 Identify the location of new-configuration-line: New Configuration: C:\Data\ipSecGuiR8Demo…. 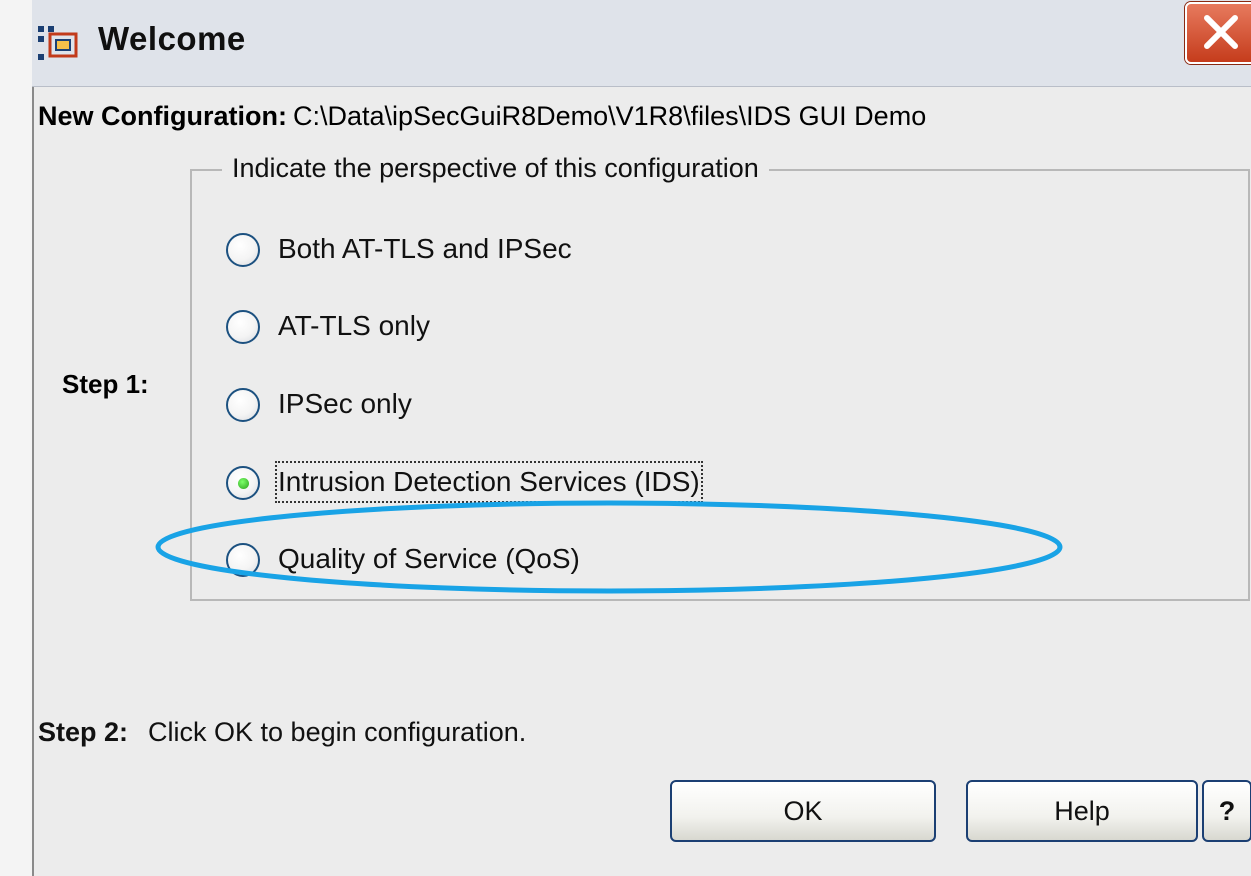
(482, 116).